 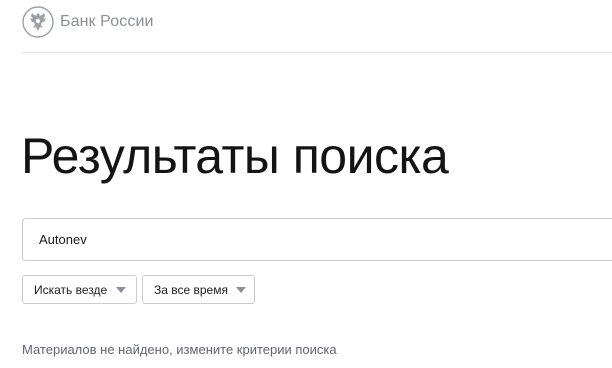 What do you see at coordinates (317, 52) in the screenshot?
I see `header-divider` at bounding box center [317, 52].